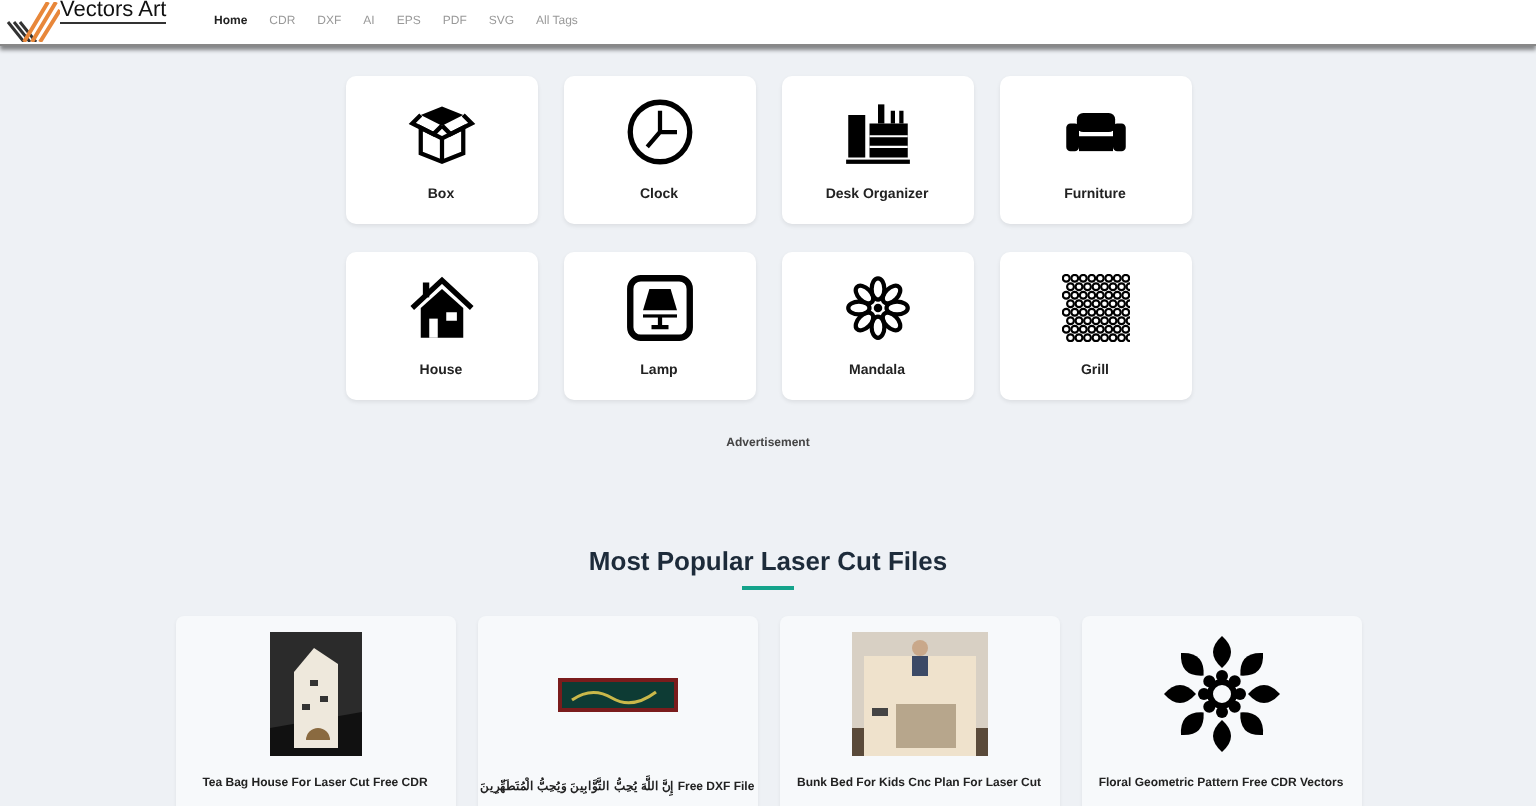 Image resolution: width=1536 pixels, height=806 pixels. What do you see at coordinates (877, 308) in the screenshot?
I see `flower-icon` at bounding box center [877, 308].